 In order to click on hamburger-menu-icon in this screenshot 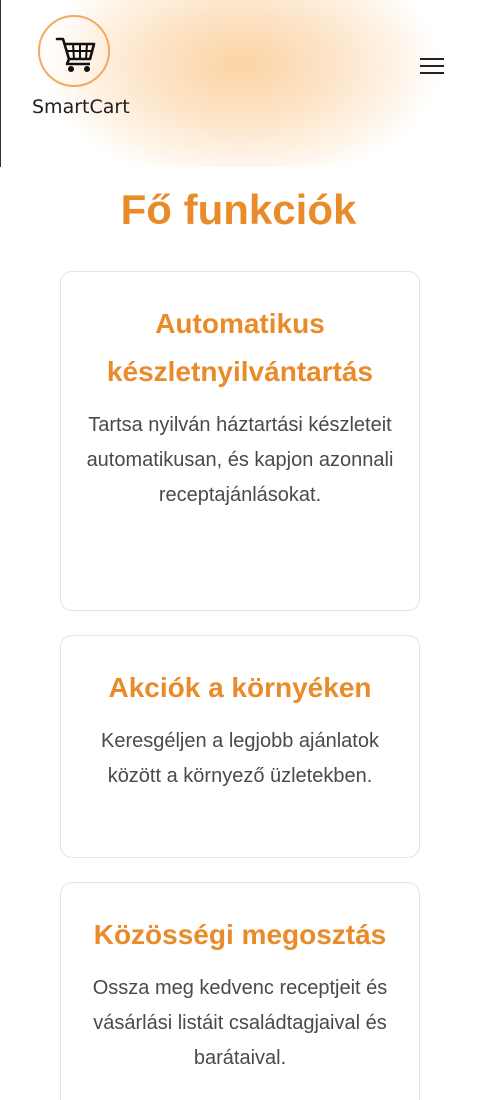, I will do `click(432, 59)`.